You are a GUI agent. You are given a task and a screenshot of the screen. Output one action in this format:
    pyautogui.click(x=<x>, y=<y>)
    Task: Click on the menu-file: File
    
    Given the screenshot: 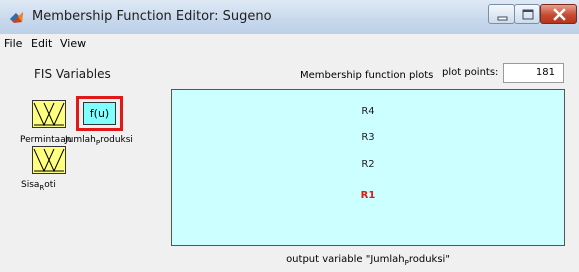 What is the action you would take?
    pyautogui.click(x=13, y=43)
    